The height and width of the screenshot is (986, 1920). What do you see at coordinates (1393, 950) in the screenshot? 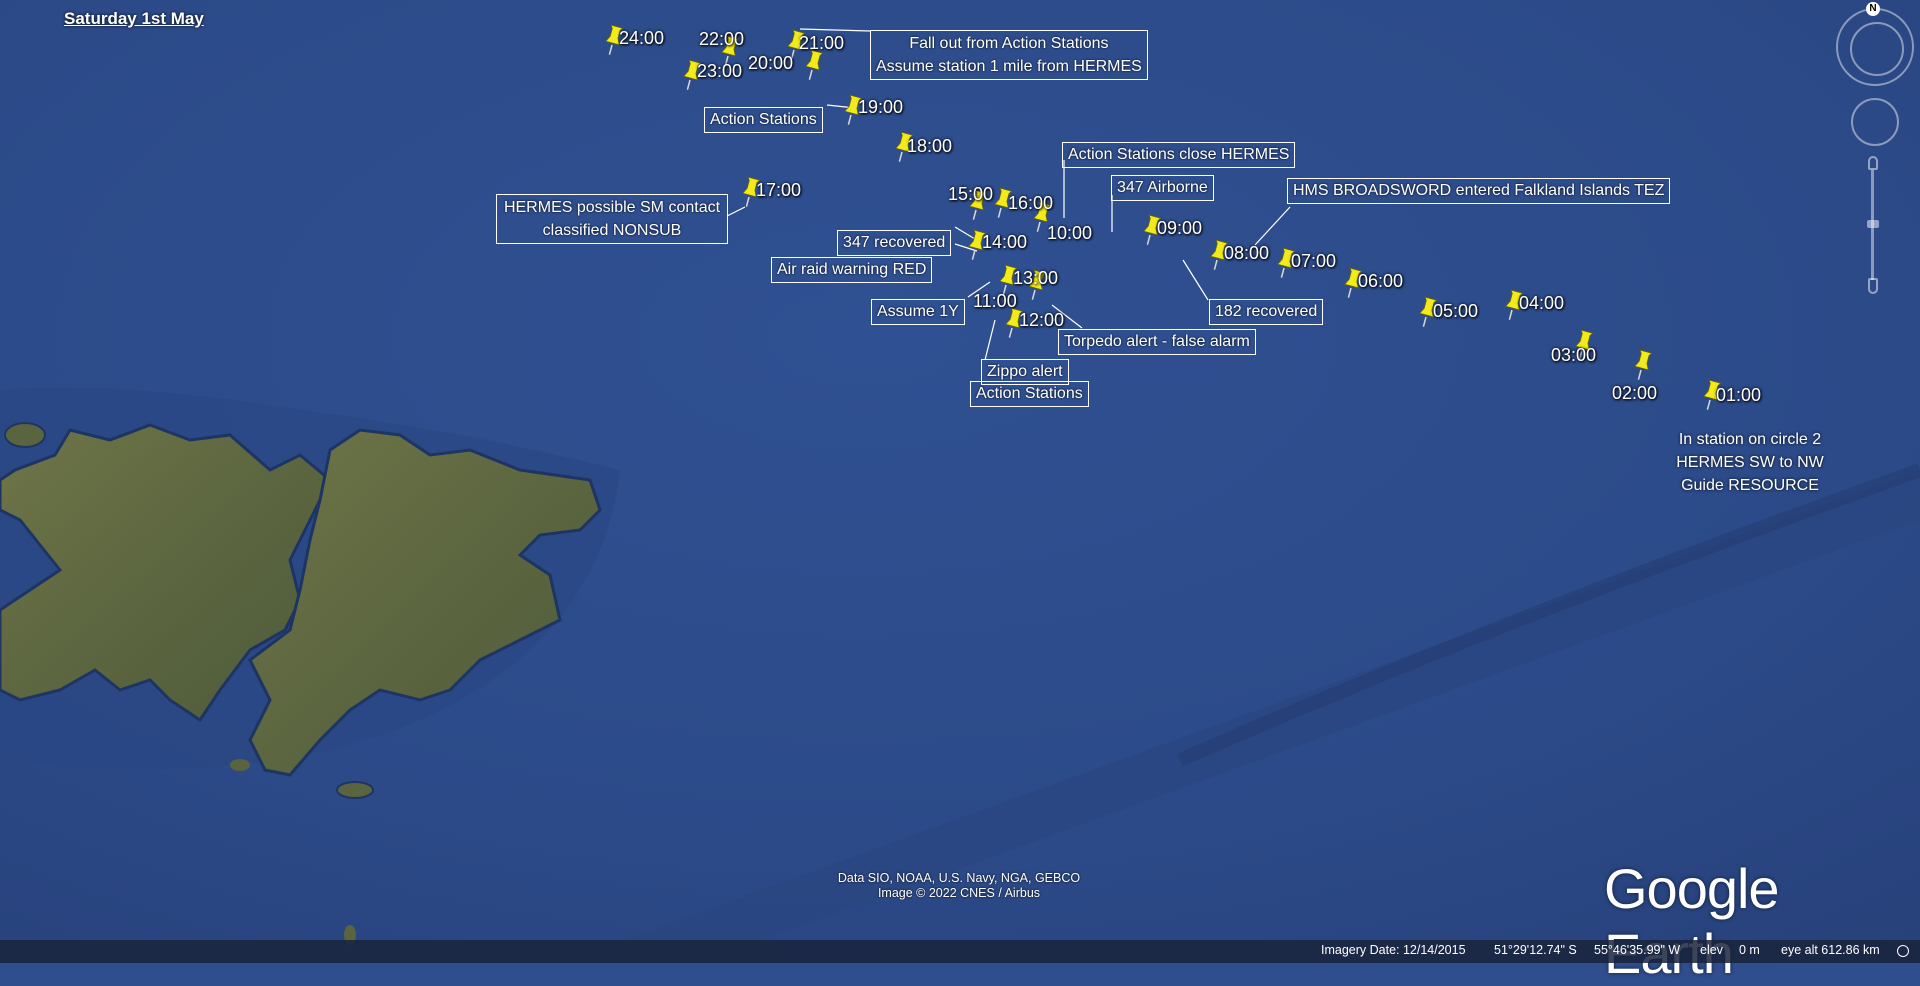
I see `imagery-date: Imagery Date: 12/14/2015` at bounding box center [1393, 950].